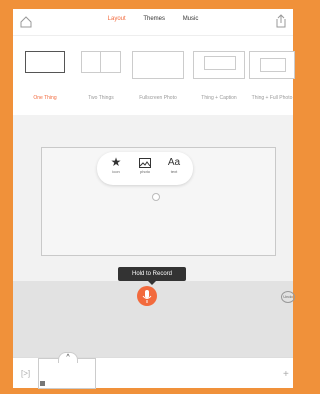  I want to click on layout-thing-caption: Thing + Caption, so click(219, 76).